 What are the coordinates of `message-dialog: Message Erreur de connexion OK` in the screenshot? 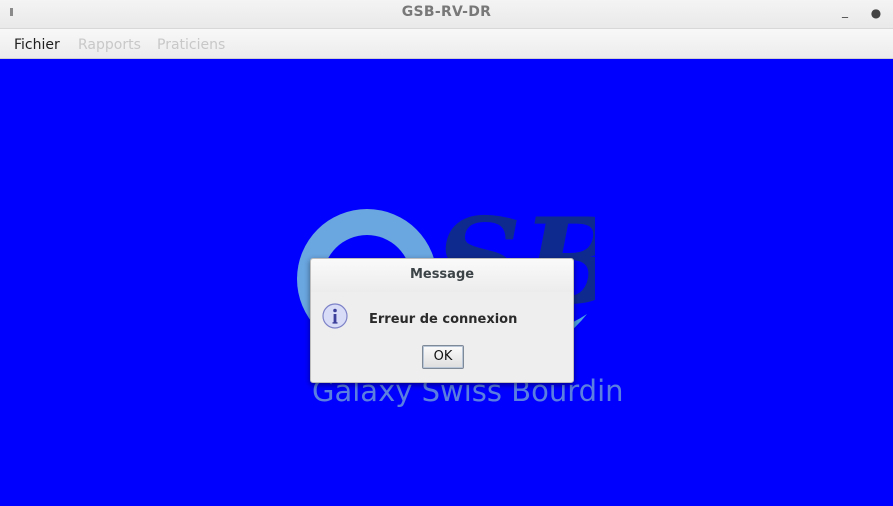 It's located at (442, 320).